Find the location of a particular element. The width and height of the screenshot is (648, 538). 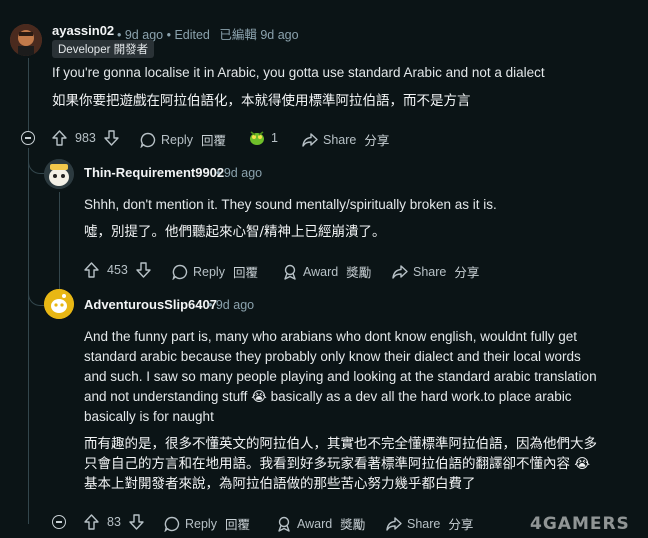

body-line: 而有趣的是，很多不懂英文的阿拉伯人，其實也不完全懂標準阿拉伯語，因為他們大多 is located at coordinates (340, 444).